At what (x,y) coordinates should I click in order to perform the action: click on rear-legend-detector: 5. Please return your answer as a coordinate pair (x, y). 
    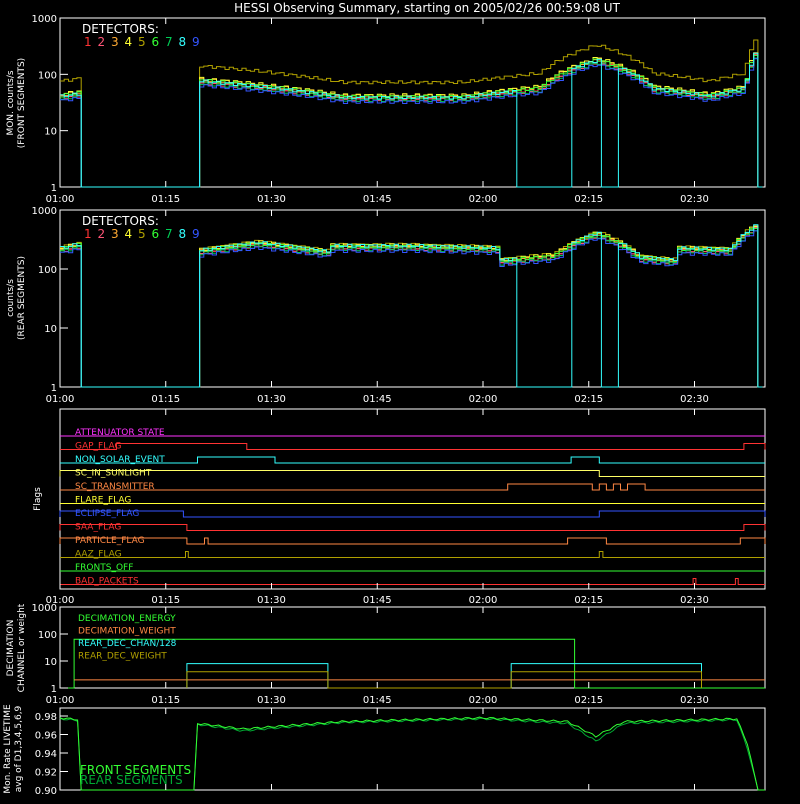
    Looking at the image, I should click on (142, 234).